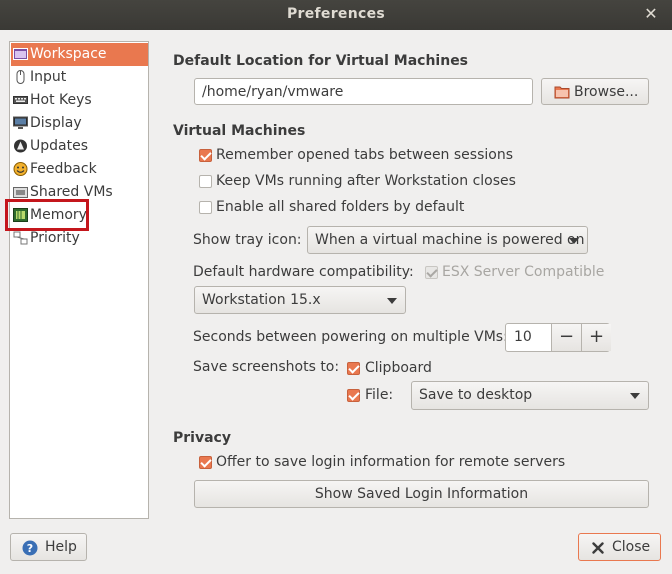  What do you see at coordinates (61, 100) in the screenshot?
I see `sidebar-item-label: Hot Keys` at bounding box center [61, 100].